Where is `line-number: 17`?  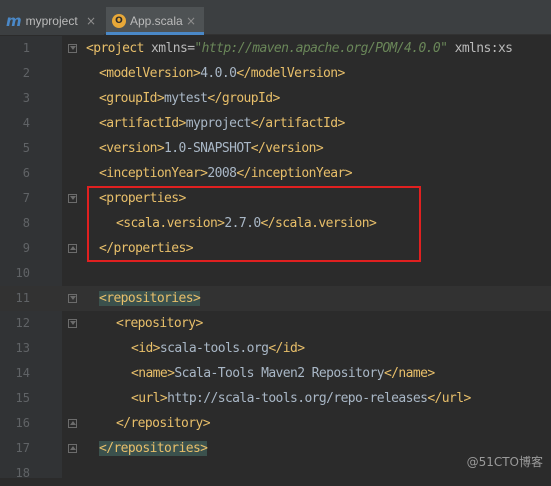
line-number: 17 is located at coordinates (15, 448).